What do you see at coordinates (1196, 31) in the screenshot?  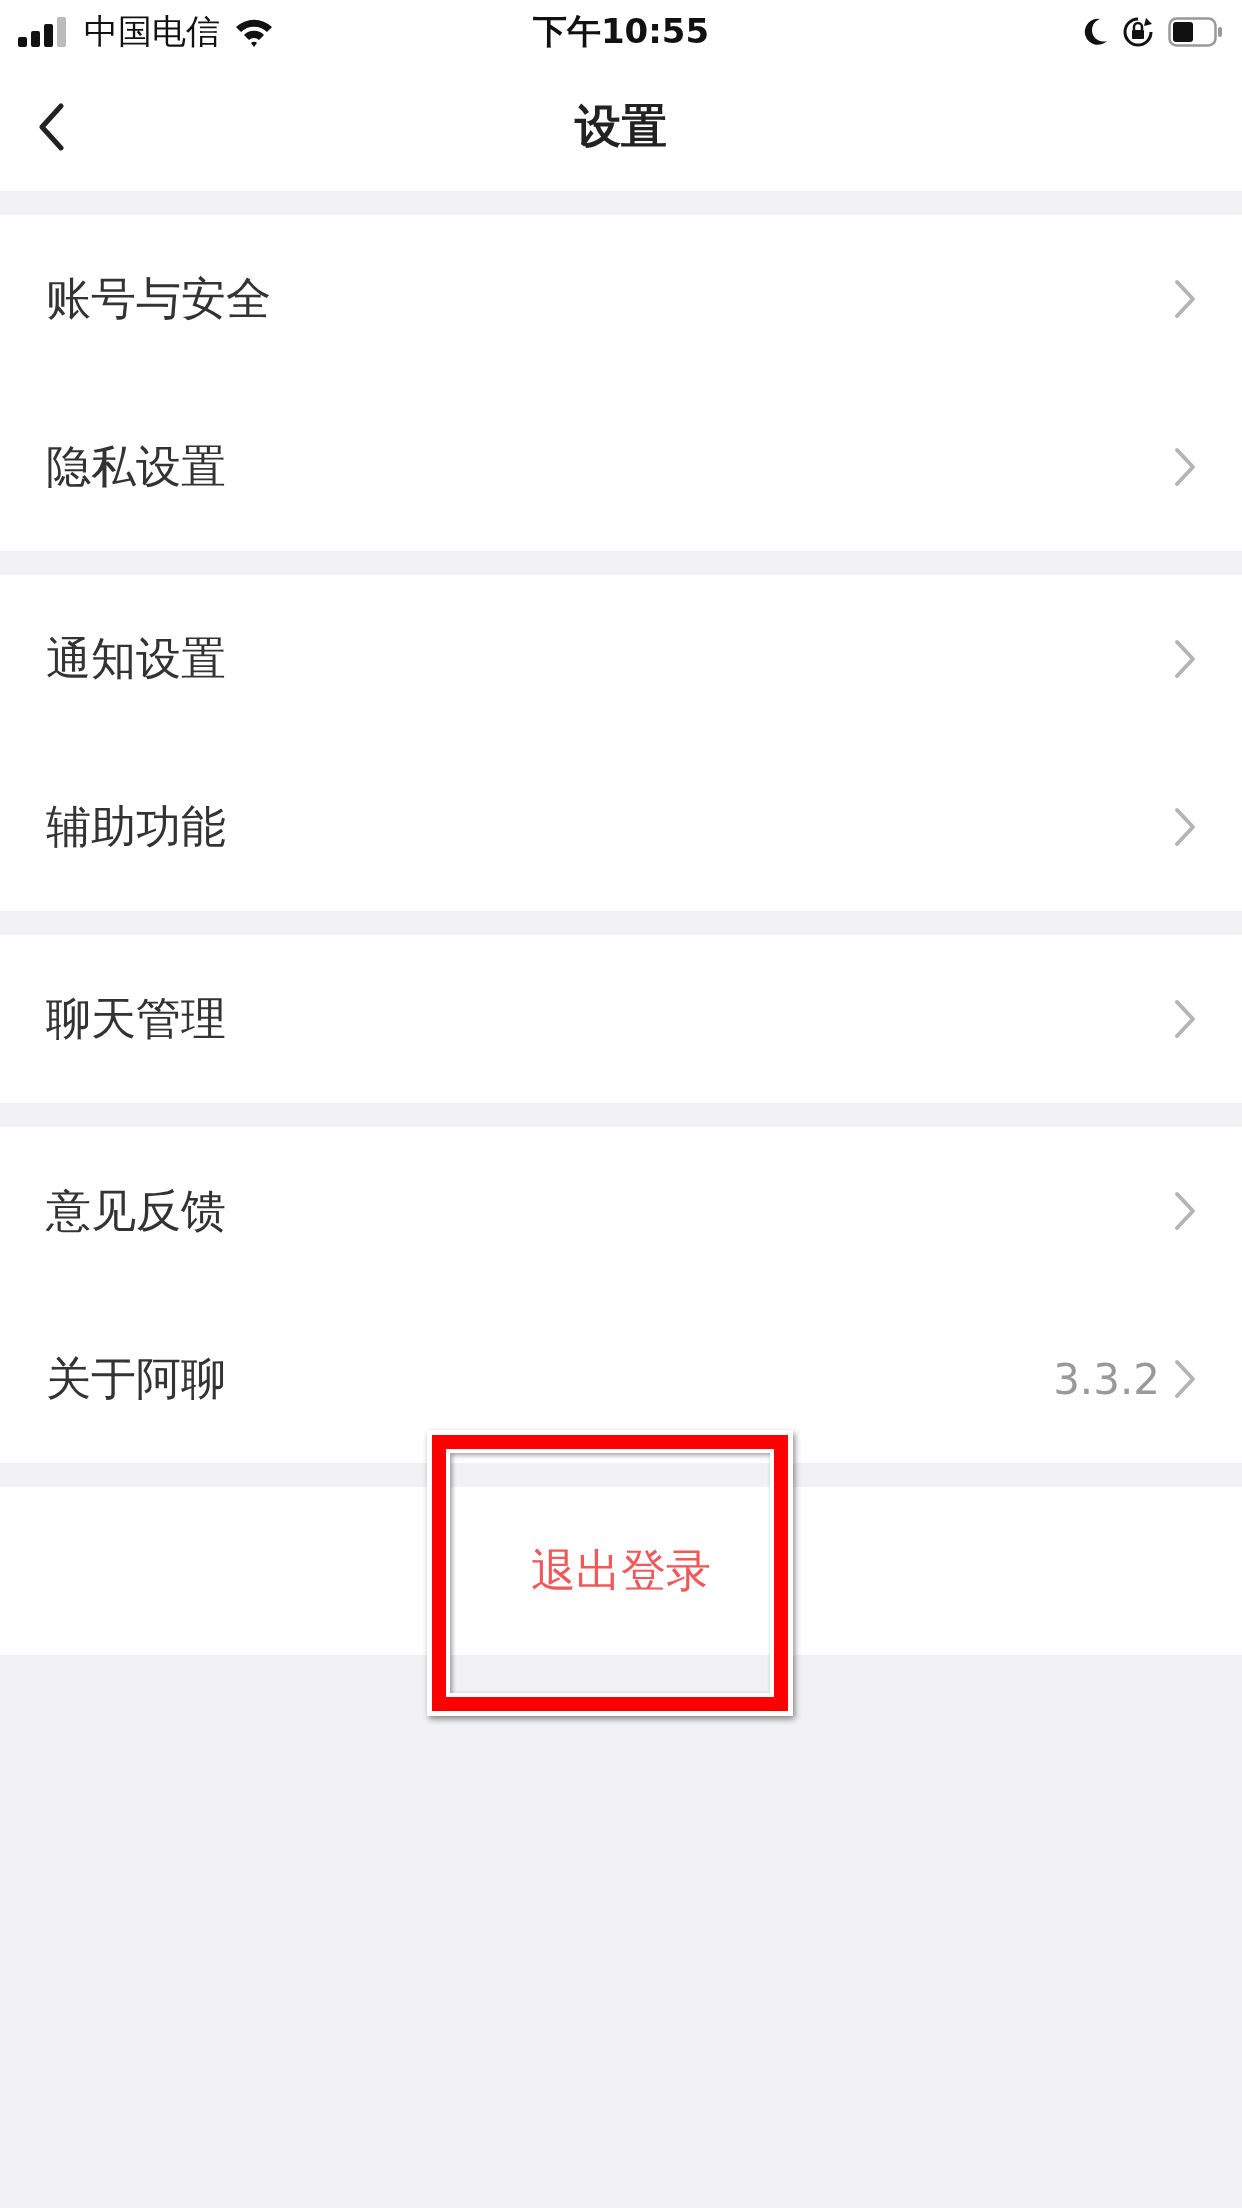 I see `battery-icon` at bounding box center [1196, 31].